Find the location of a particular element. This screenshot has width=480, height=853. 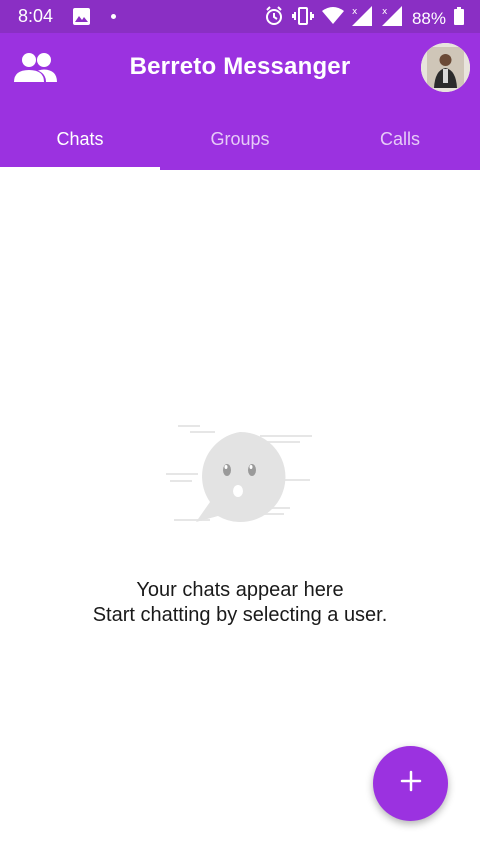

status-bar: 8:04 x x 88% is located at coordinates (240, 16).